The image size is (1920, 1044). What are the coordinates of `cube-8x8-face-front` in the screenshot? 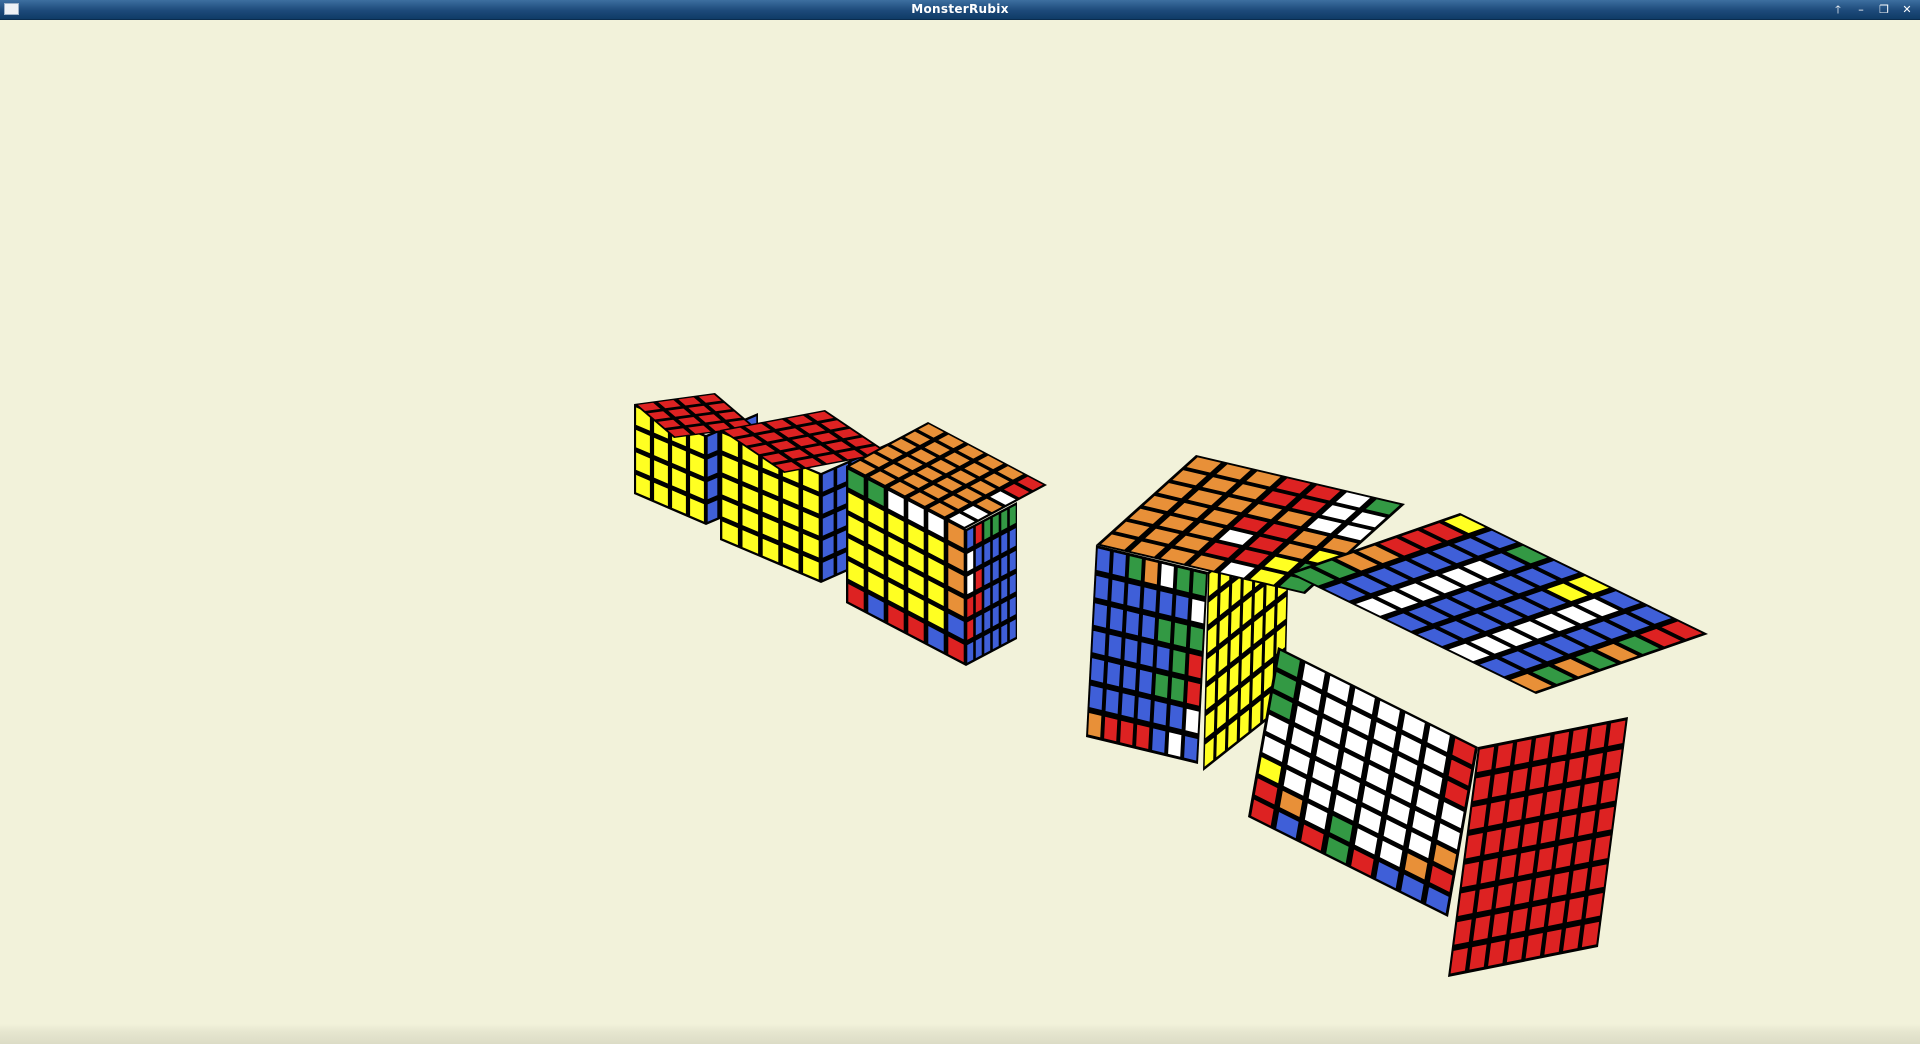 It's located at (1363, 782).